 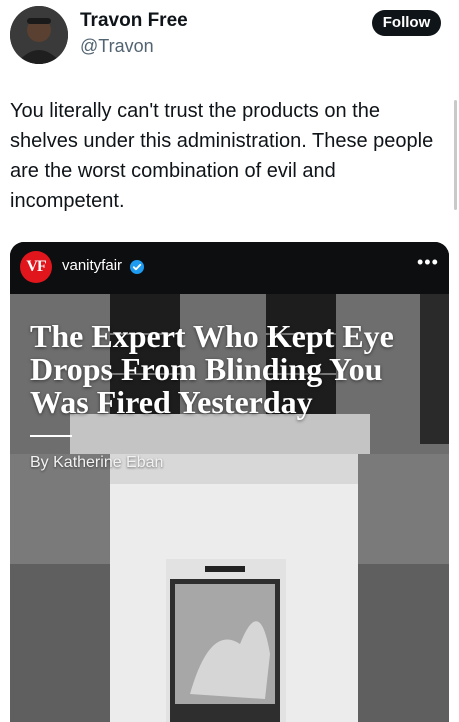 I want to click on vanityfair-logo: VF, so click(x=36, y=267).